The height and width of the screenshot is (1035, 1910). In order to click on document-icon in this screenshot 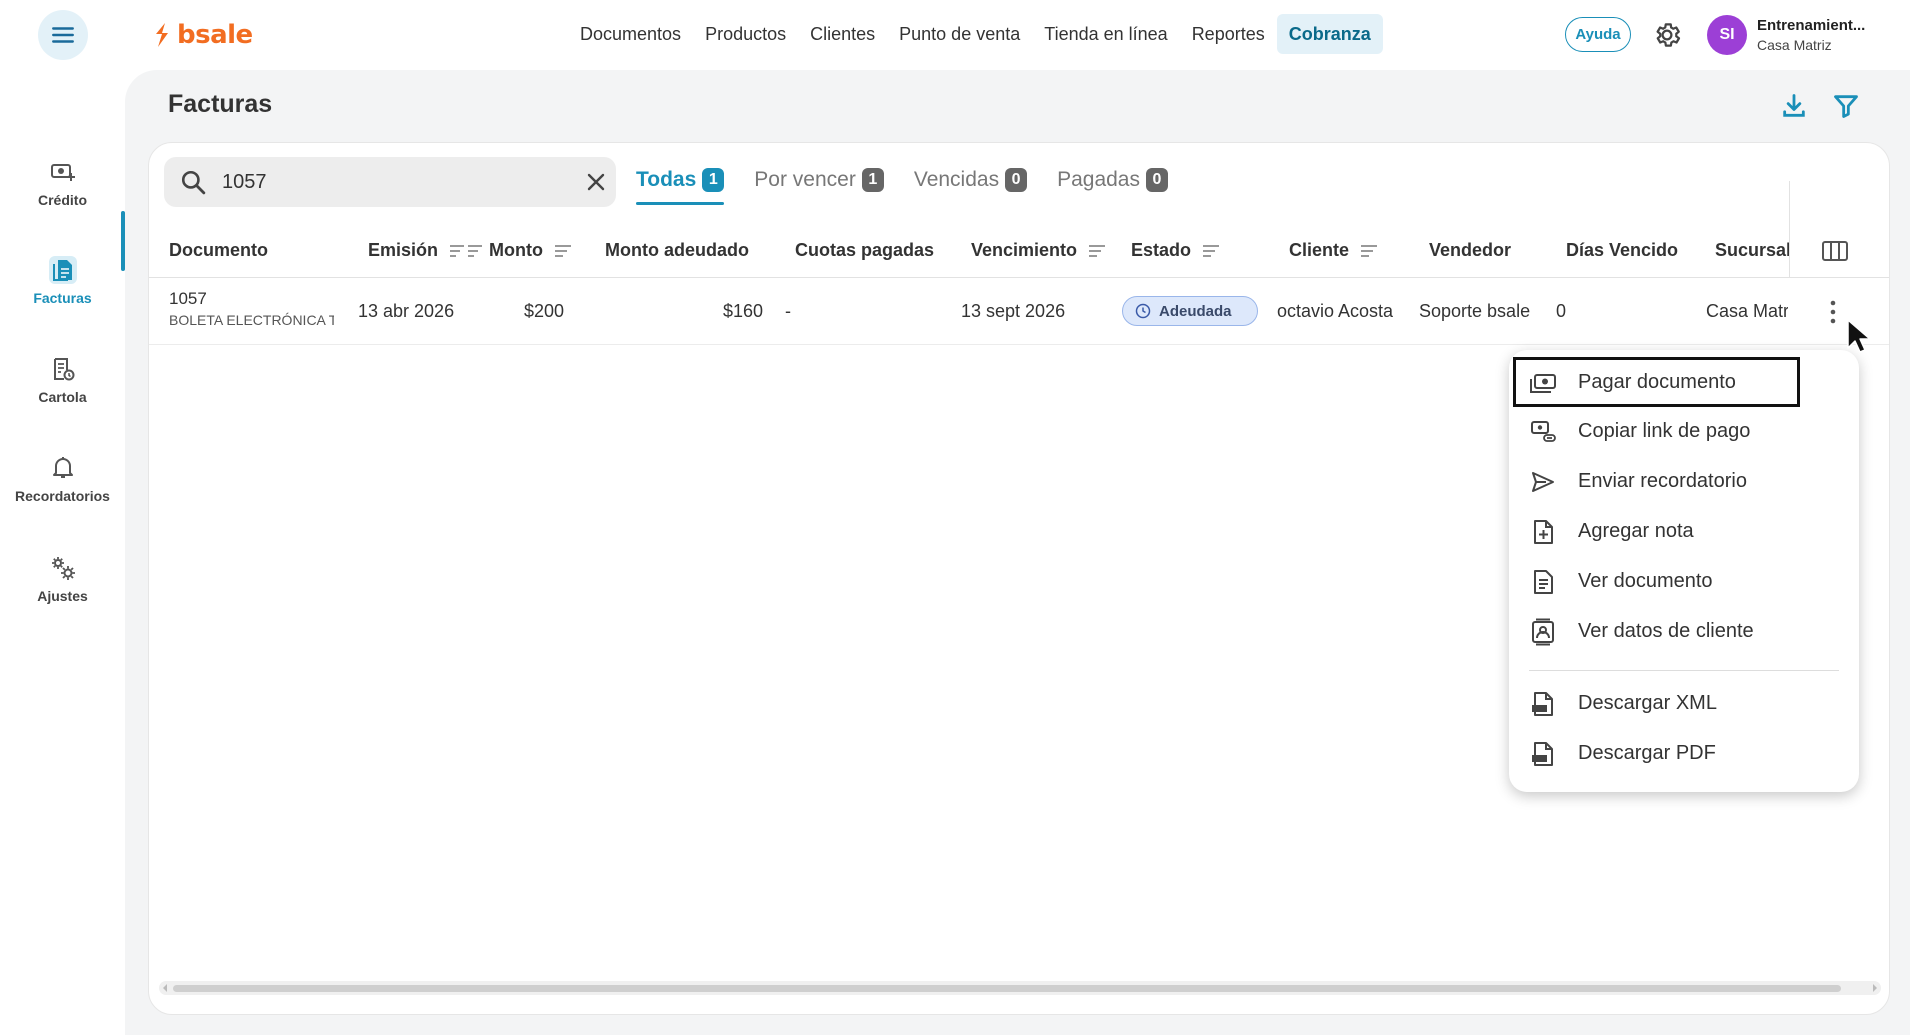, I will do `click(1543, 582)`.